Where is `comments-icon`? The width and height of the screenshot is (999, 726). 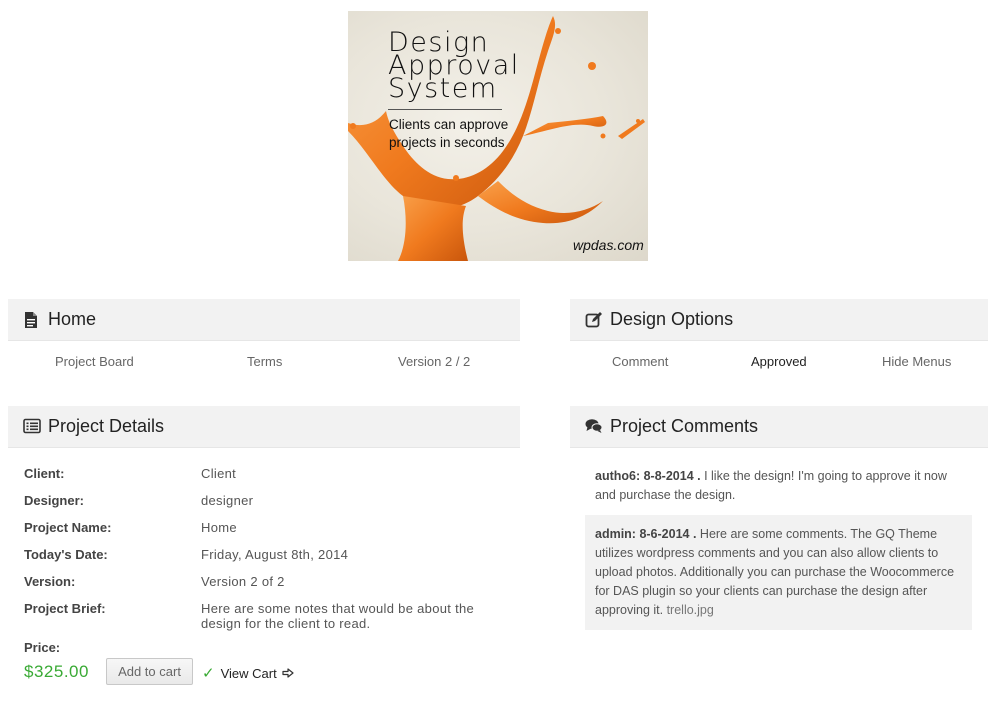 comments-icon is located at coordinates (594, 427).